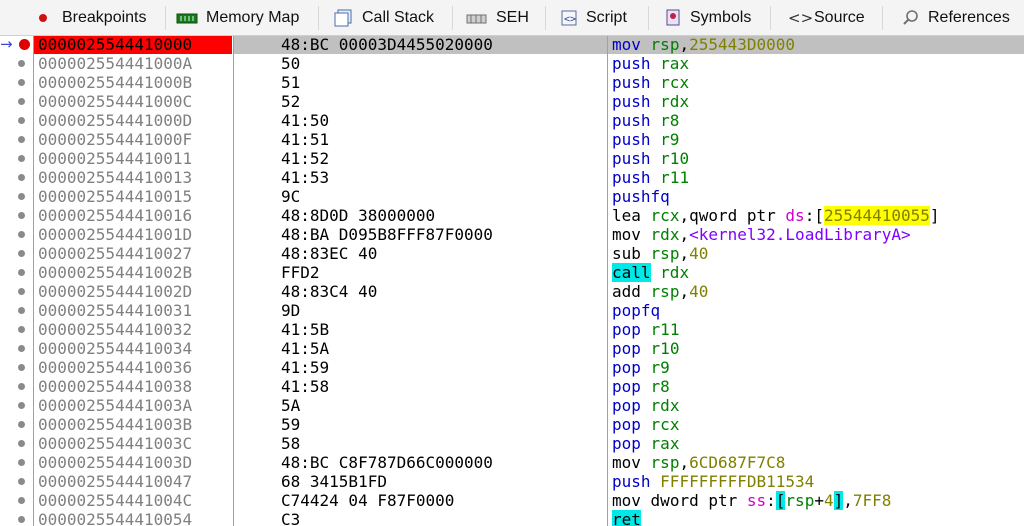  I want to click on source-brackets-icon: <>, so click(801, 18).